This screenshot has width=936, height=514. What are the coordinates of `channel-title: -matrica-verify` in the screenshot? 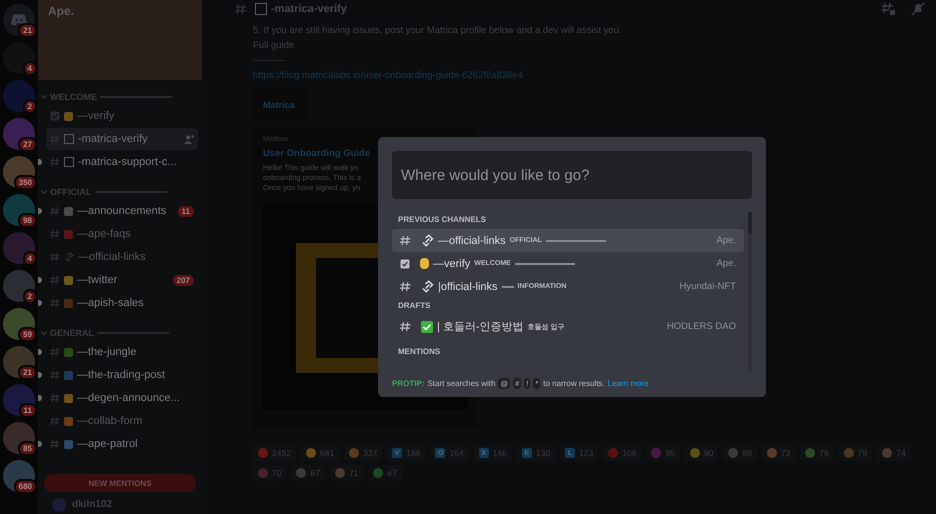 It's located at (309, 9).